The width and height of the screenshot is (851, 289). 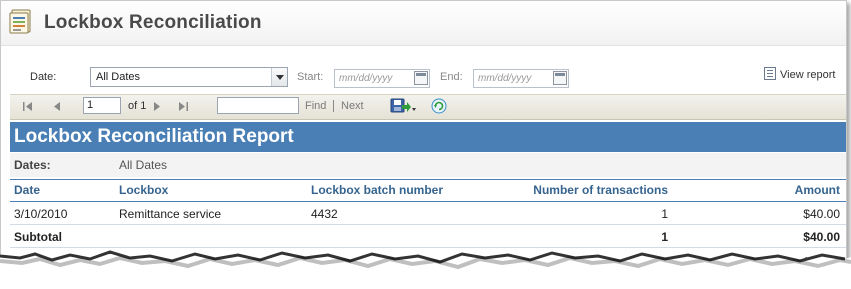 I want to click on find-link: Find, so click(x=315, y=106).